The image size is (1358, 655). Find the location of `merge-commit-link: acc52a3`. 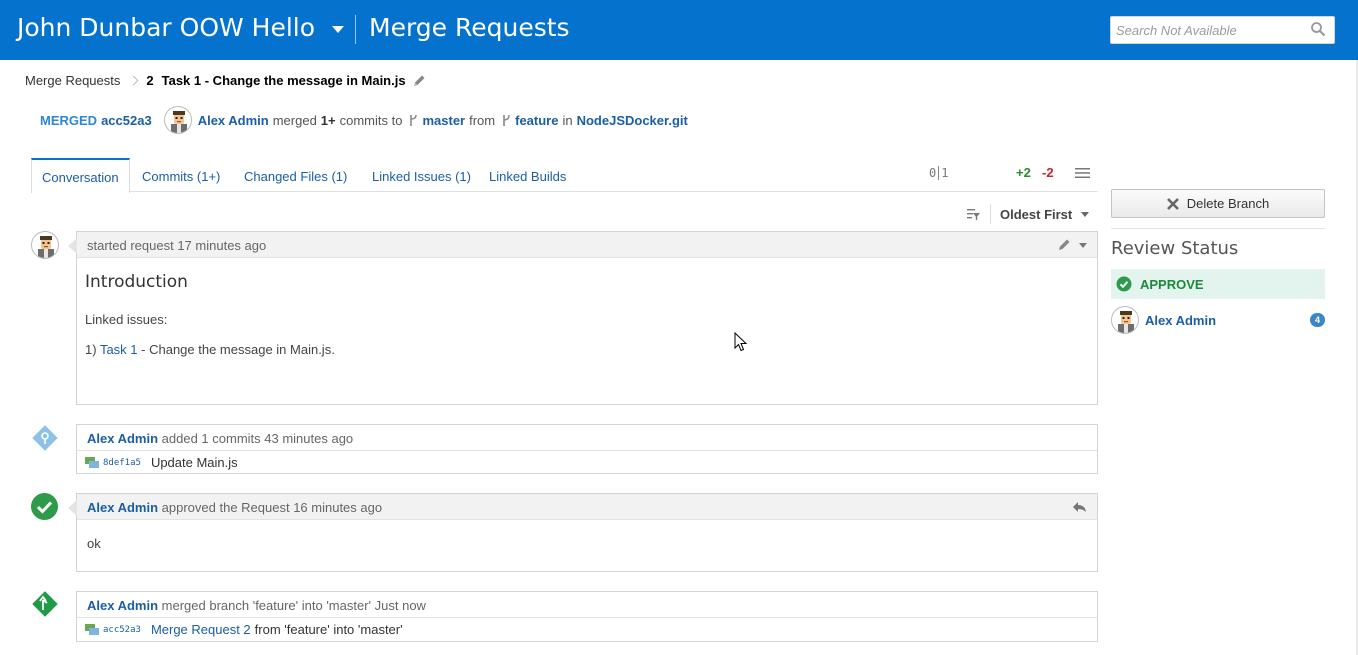

merge-commit-link: acc52a3 is located at coordinates (126, 120).